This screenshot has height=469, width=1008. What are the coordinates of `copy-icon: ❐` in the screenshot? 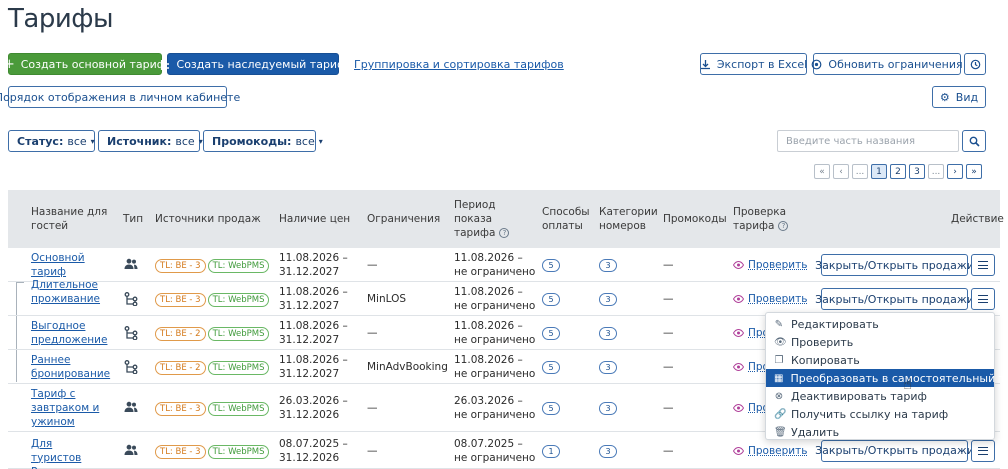 It's located at (779, 360).